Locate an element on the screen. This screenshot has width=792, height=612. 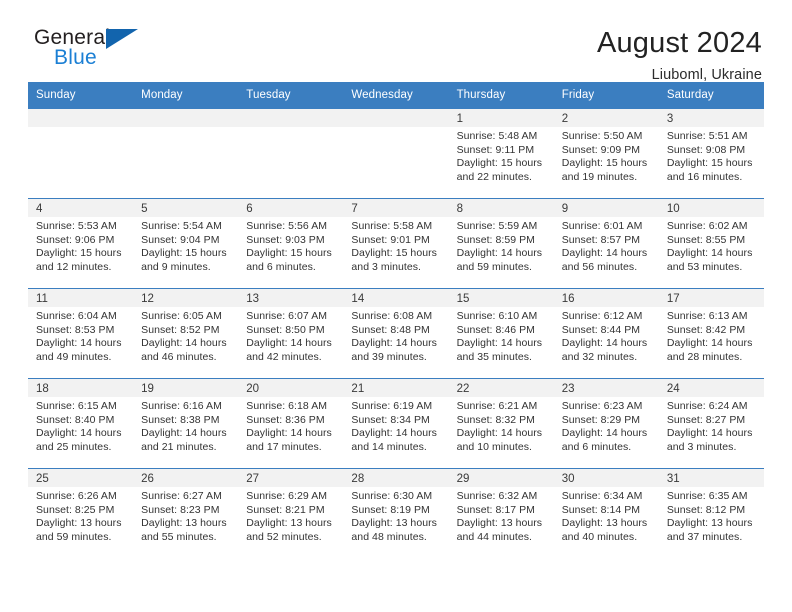
sunrise-text: Sunrise: 5:56 AM is located at coordinates (287, 226).